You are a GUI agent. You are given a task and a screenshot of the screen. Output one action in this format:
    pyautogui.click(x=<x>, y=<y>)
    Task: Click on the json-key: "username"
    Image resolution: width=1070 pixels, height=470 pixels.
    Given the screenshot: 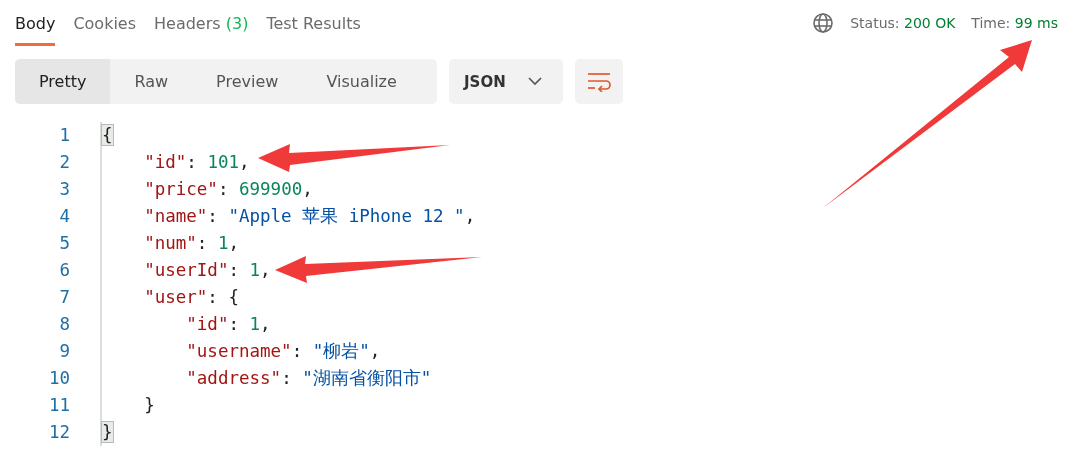 What is the action you would take?
    pyautogui.click(x=197, y=351)
    